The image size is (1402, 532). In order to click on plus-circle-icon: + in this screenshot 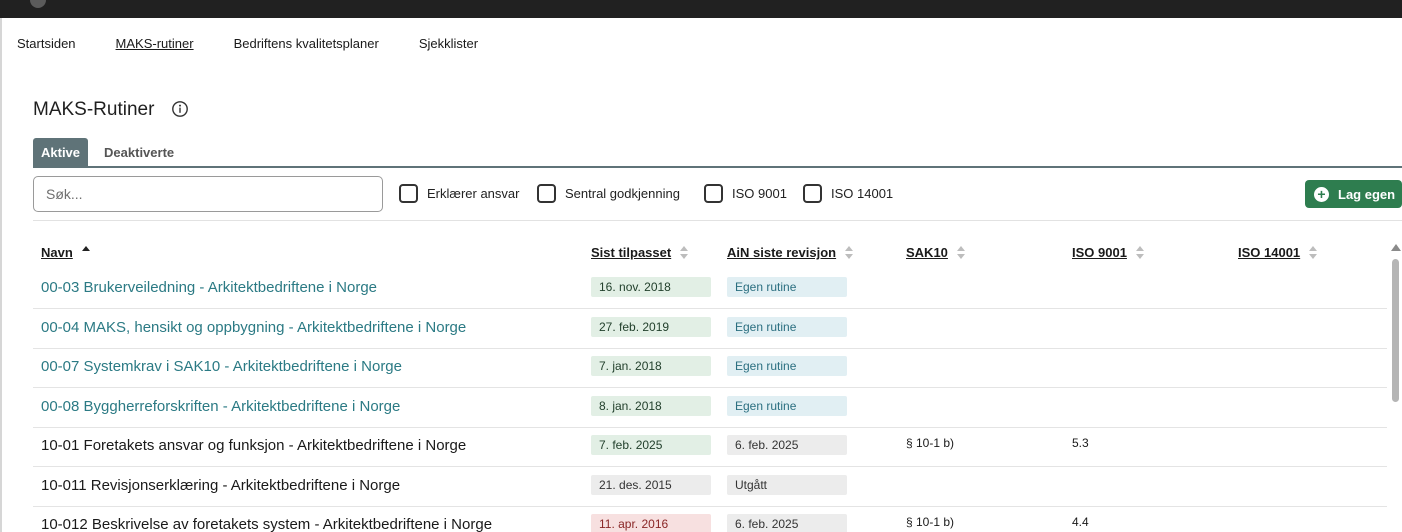, I will do `click(1321, 194)`.